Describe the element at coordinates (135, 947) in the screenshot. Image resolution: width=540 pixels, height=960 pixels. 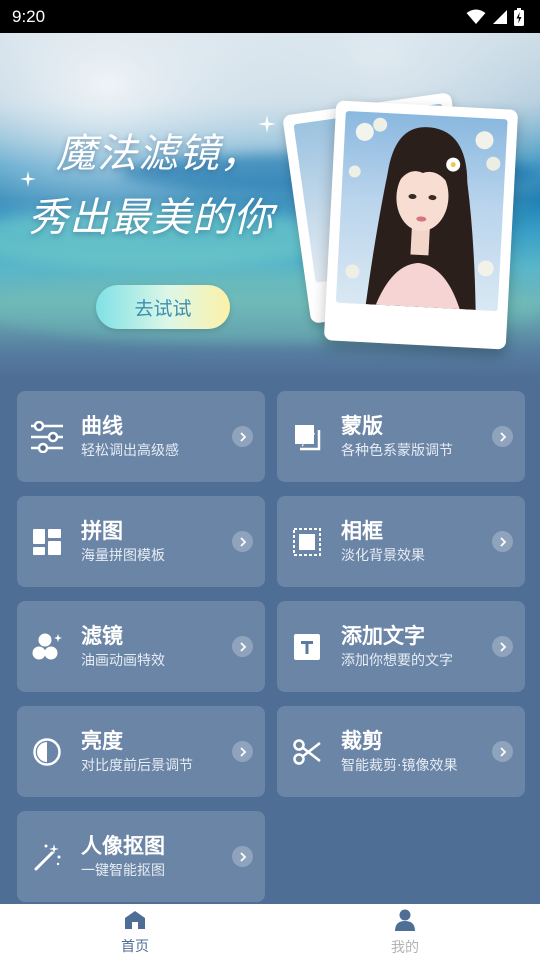
I see `nav-label: 首页` at that location.